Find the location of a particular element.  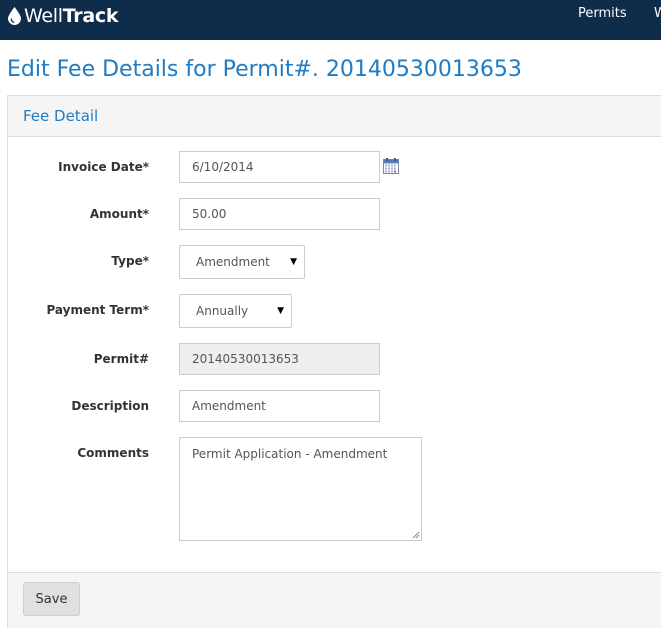

brand-logo: WellTrack is located at coordinates (63, 16).